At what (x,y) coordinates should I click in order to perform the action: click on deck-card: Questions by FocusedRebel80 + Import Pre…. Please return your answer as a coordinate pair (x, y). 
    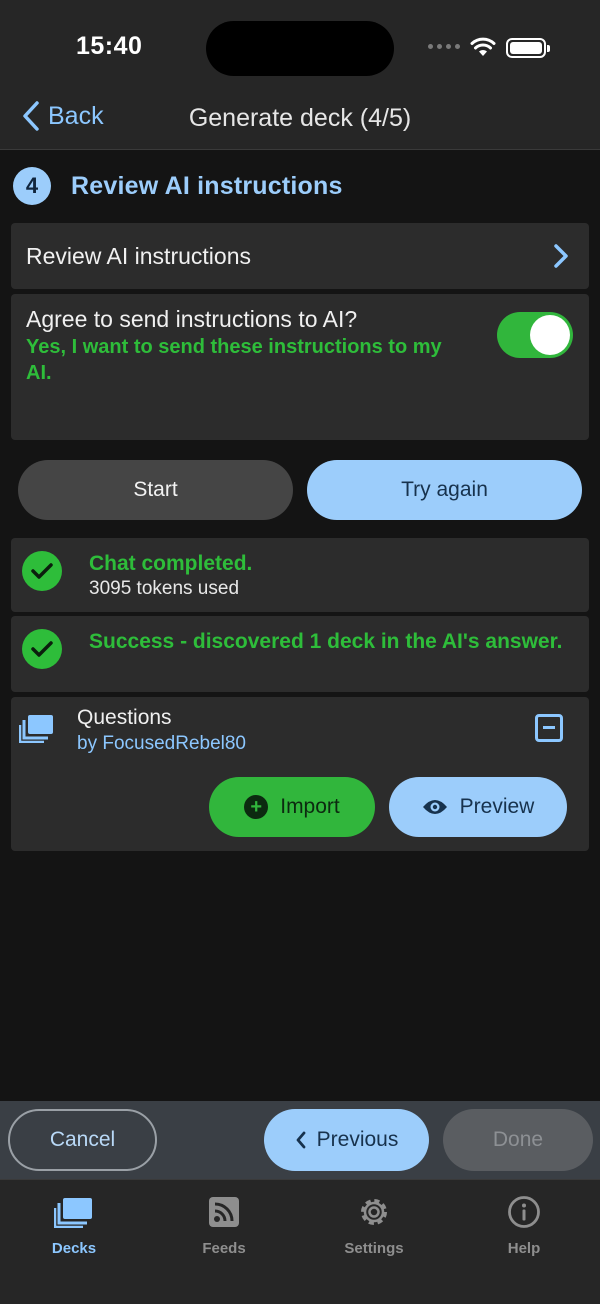
    Looking at the image, I should click on (300, 774).